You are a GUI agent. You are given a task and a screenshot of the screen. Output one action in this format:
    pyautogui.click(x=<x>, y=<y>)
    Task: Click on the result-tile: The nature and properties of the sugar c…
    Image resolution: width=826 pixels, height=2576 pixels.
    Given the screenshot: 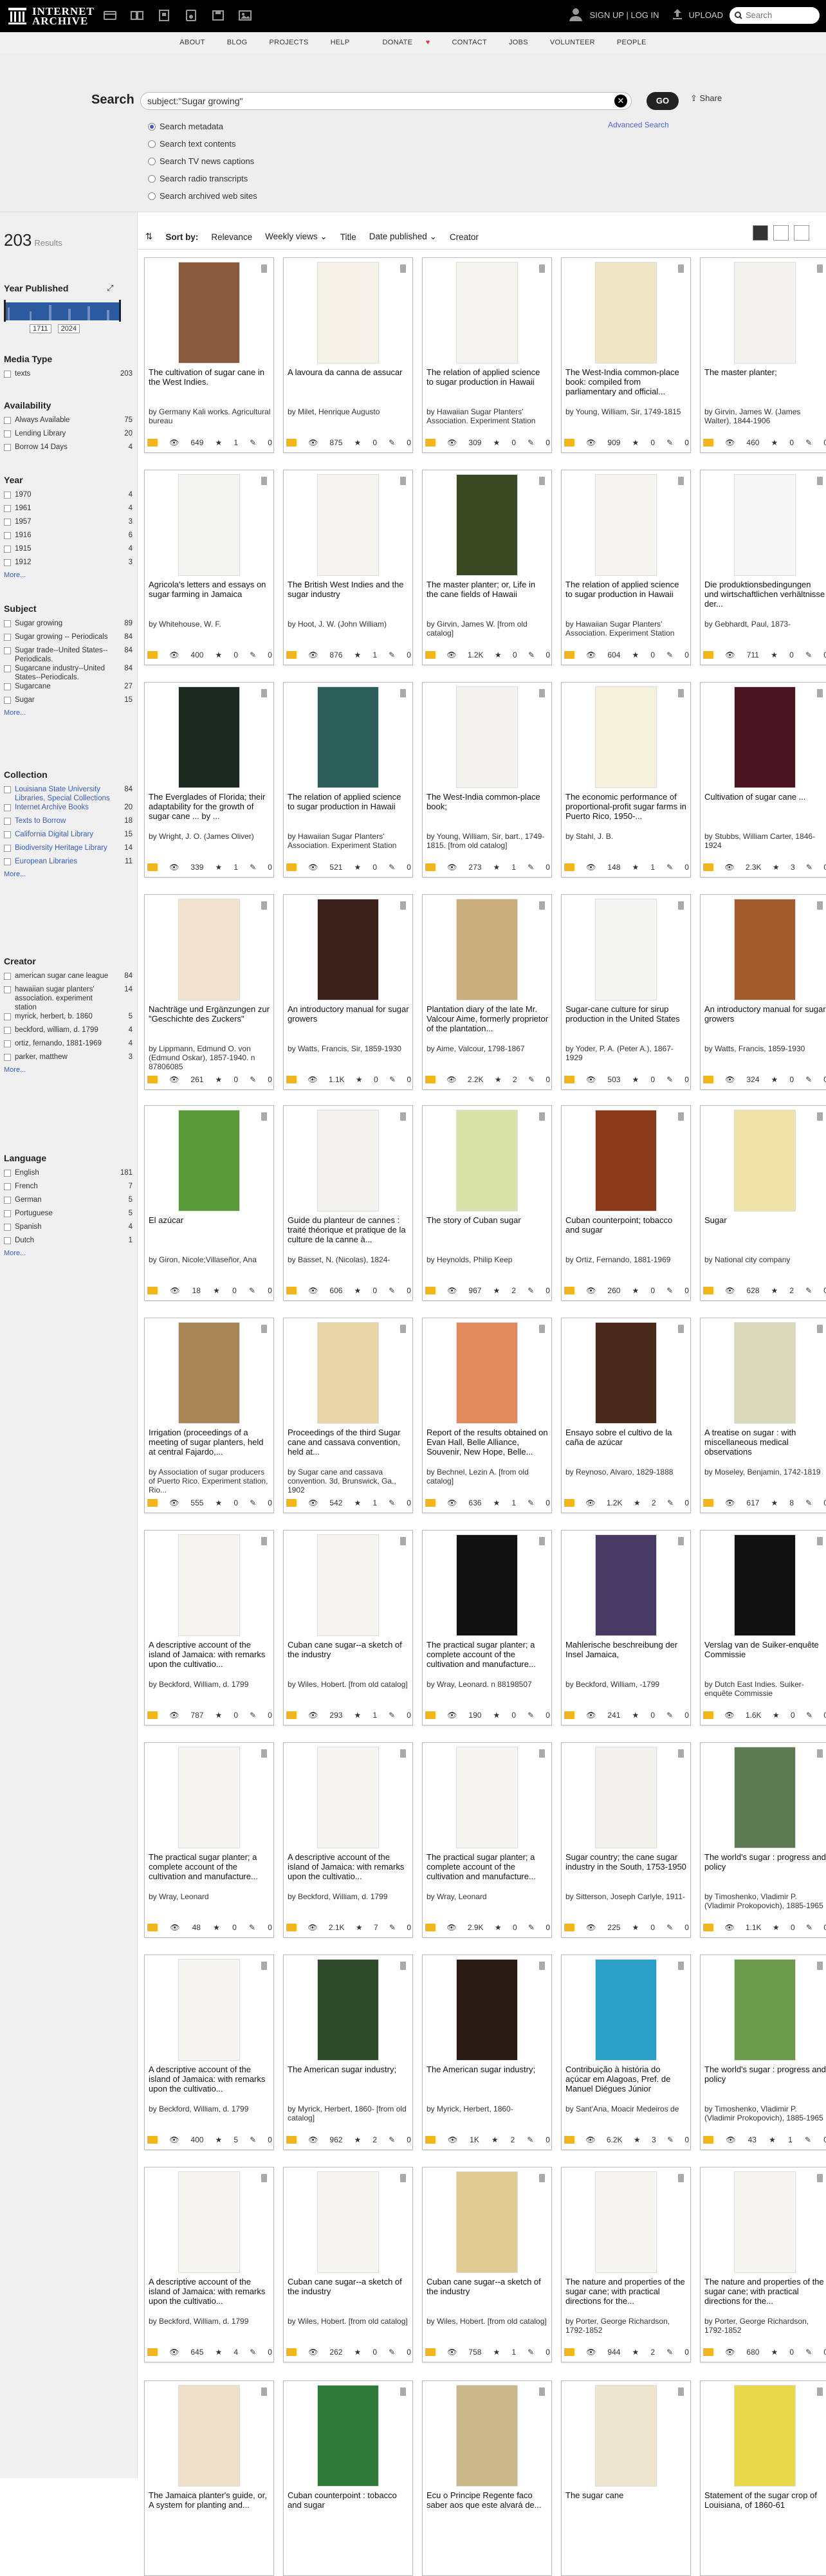 What is the action you would take?
    pyautogui.click(x=763, y=2264)
    